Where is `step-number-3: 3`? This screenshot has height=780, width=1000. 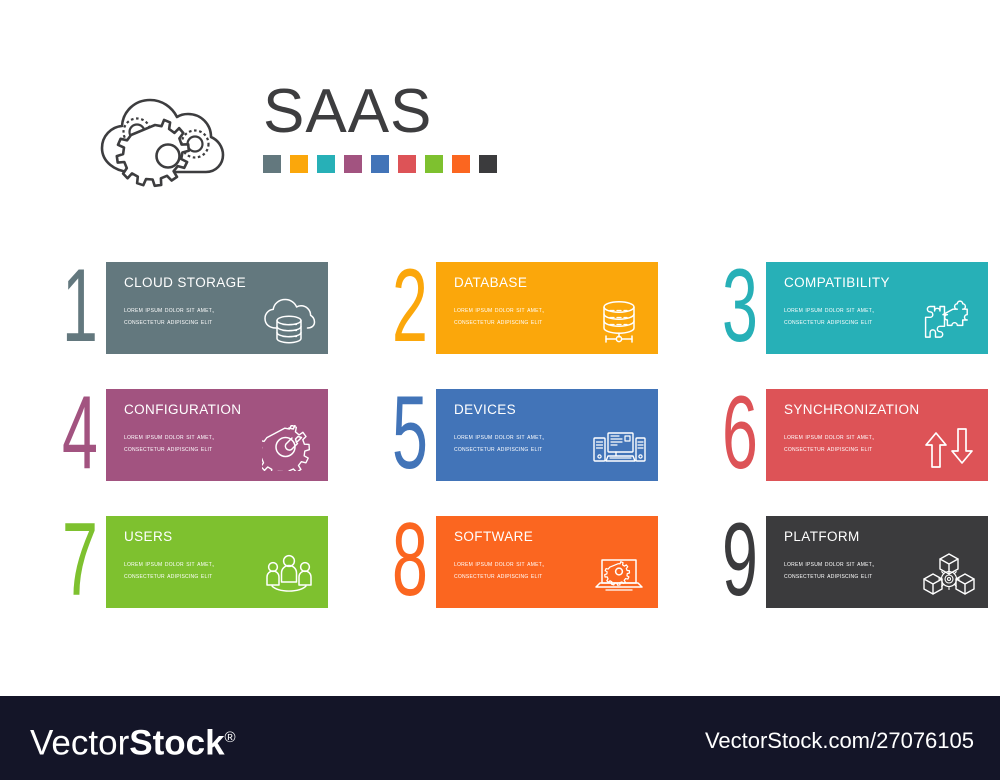 step-number-3: 3 is located at coordinates (740, 306).